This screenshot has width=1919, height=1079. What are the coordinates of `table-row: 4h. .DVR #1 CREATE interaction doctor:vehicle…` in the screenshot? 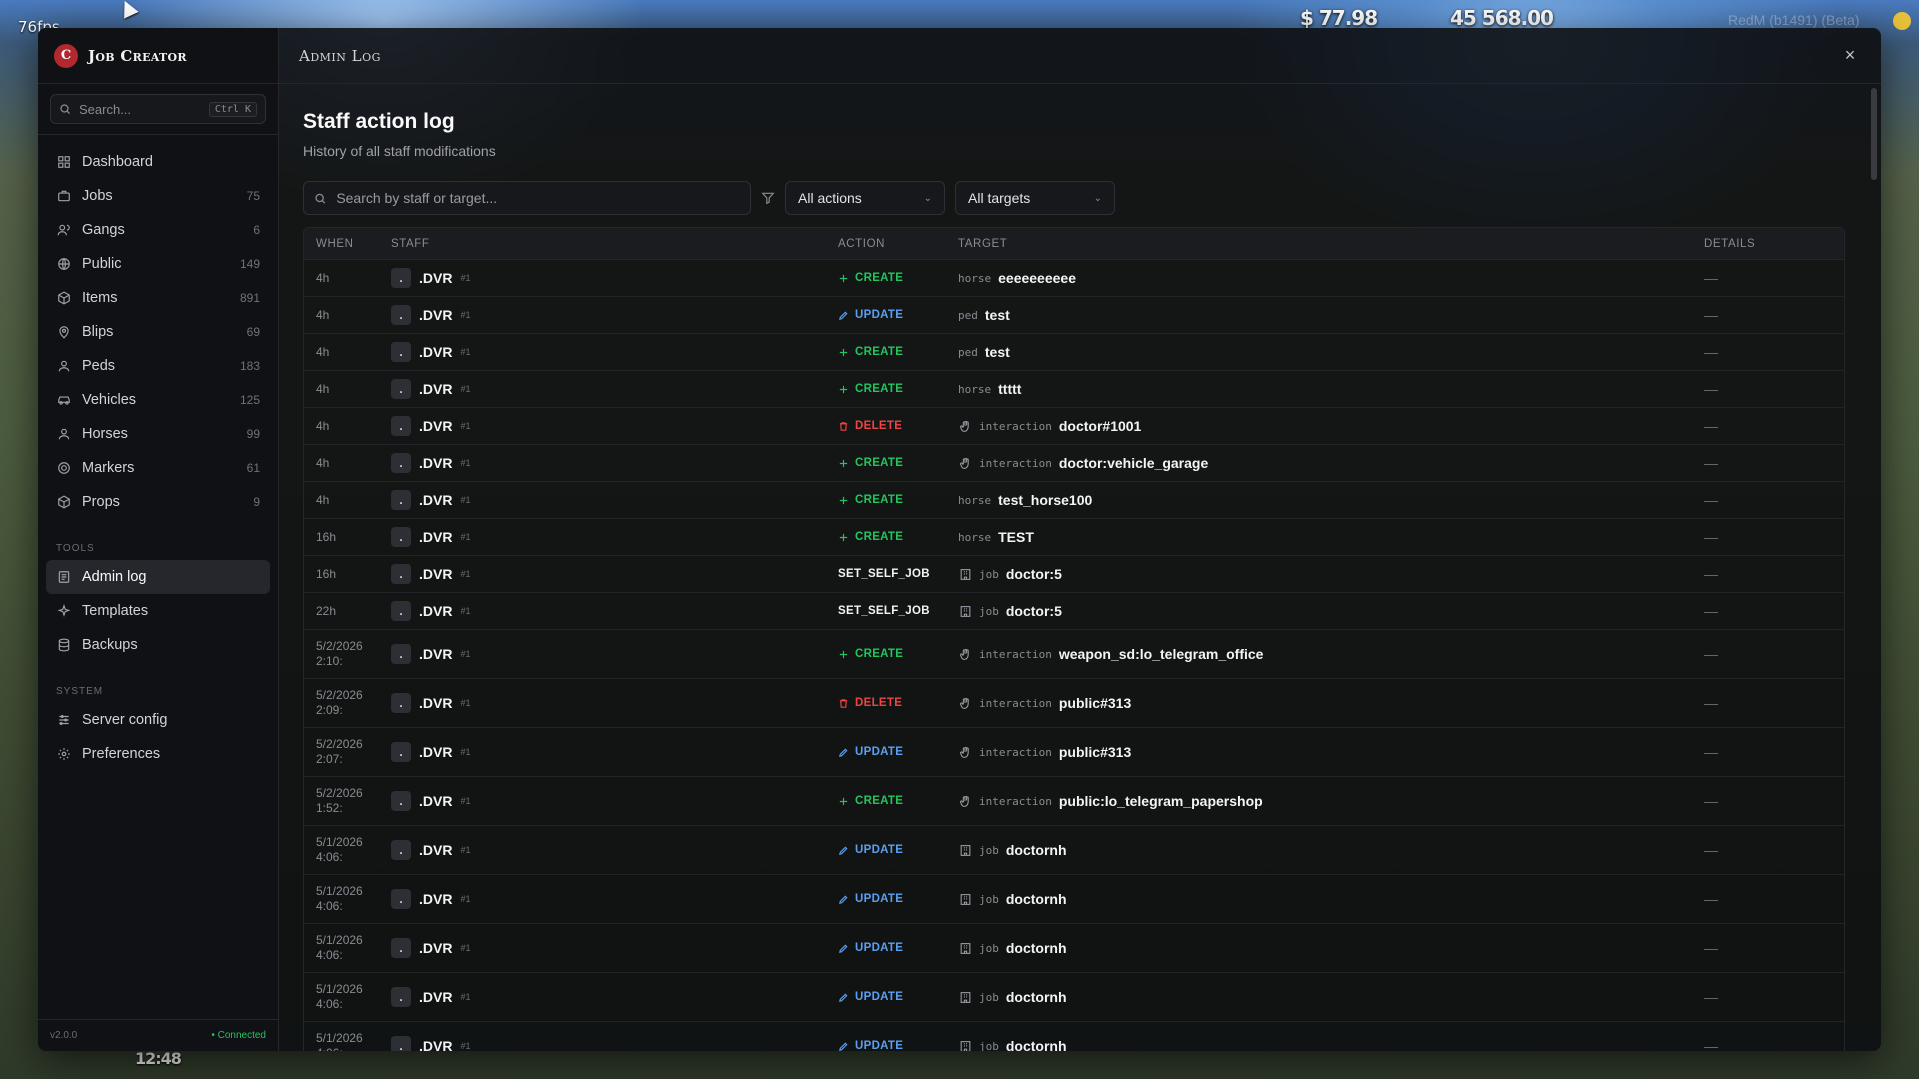 It's located at (1074, 463).